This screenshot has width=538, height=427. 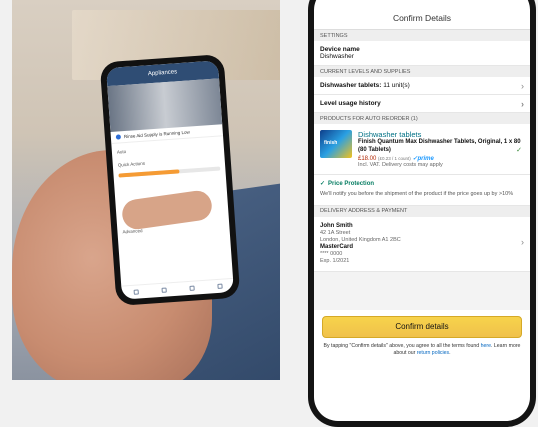 I want to click on device-name-row: Device name Dishwasher, so click(x=422, y=53).